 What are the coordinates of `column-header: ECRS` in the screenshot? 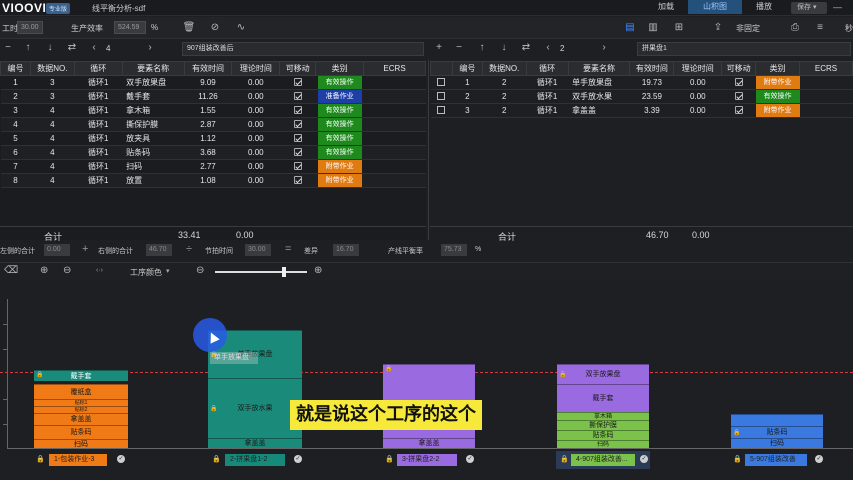 It's located at (394, 68).